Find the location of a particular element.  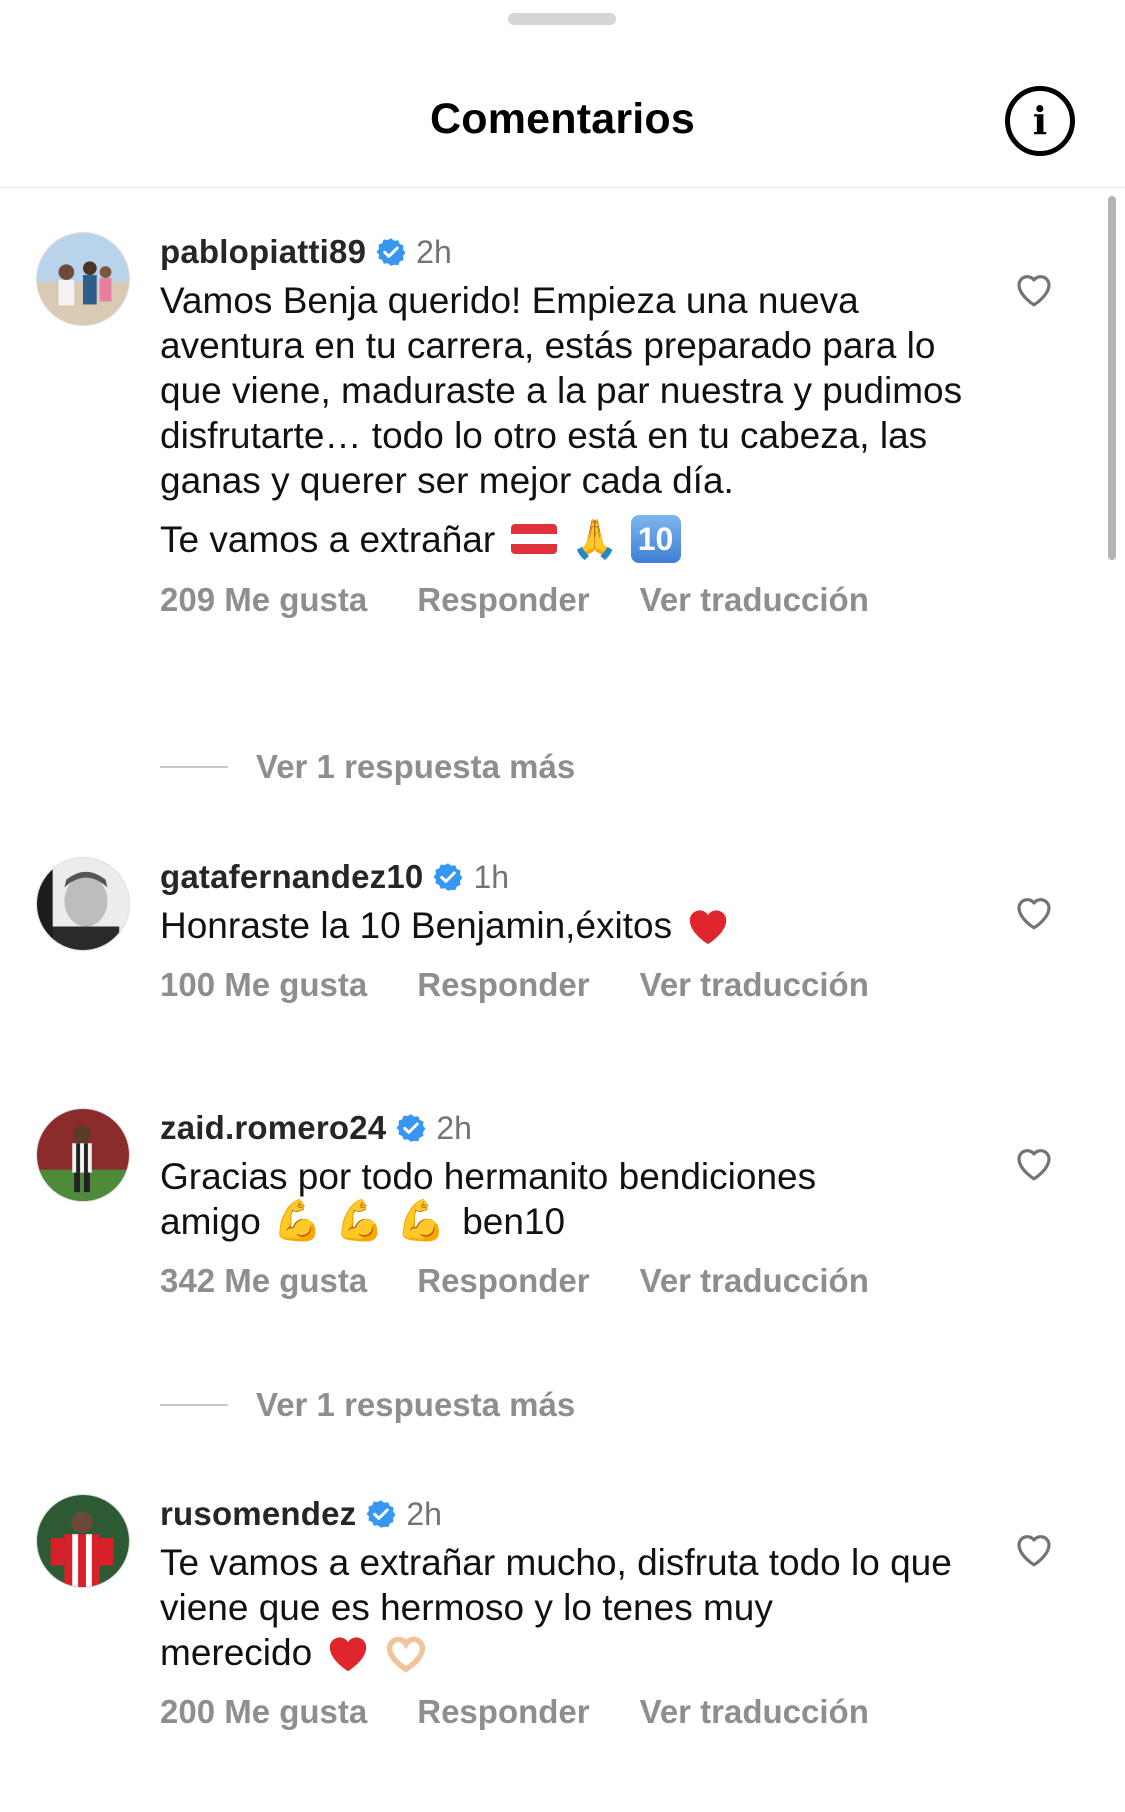

comment-text-extra: Te vamos a extrañar is located at coordinates (328, 539).